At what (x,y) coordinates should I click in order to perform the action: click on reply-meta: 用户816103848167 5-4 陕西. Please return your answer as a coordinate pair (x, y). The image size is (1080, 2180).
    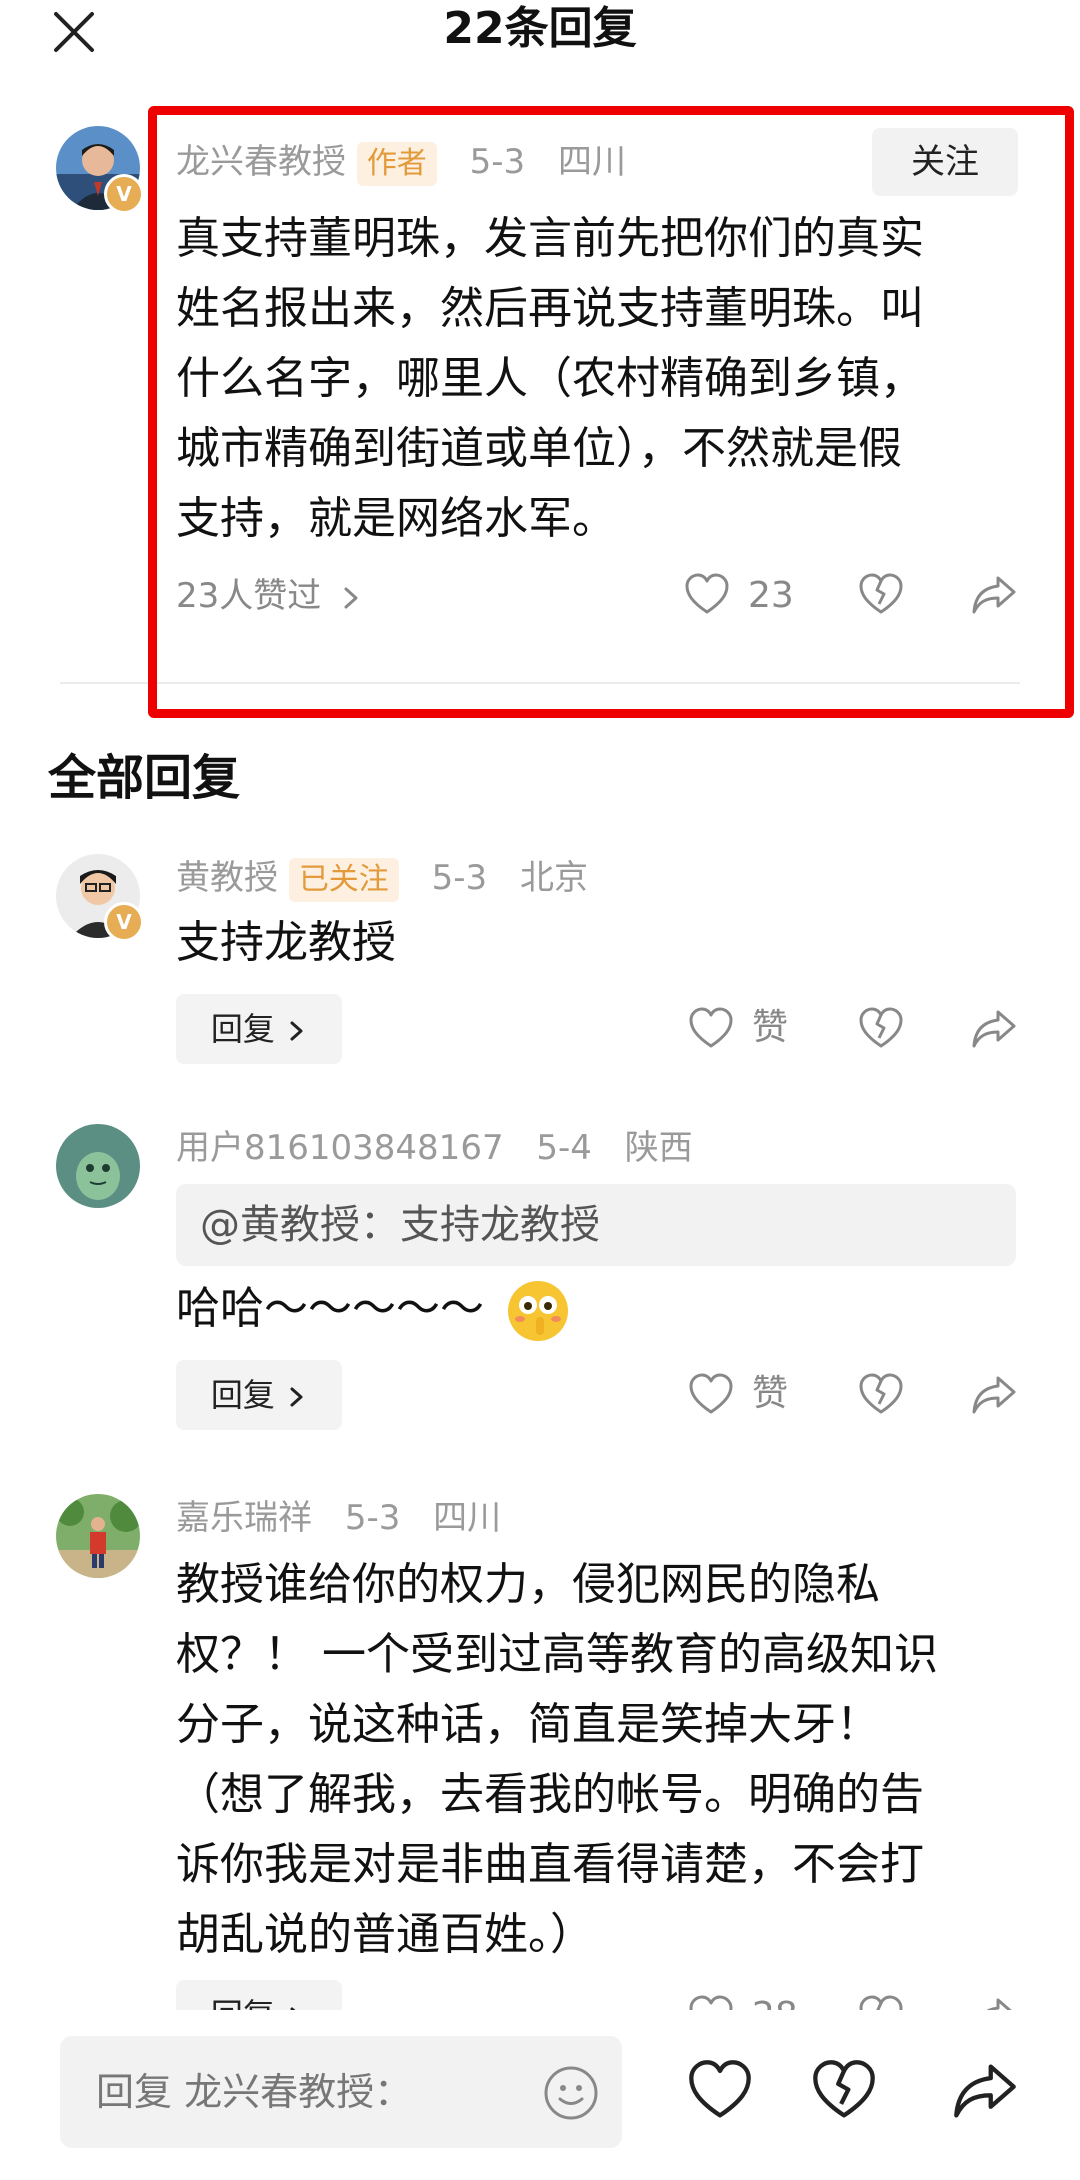
    Looking at the image, I should click on (434, 1148).